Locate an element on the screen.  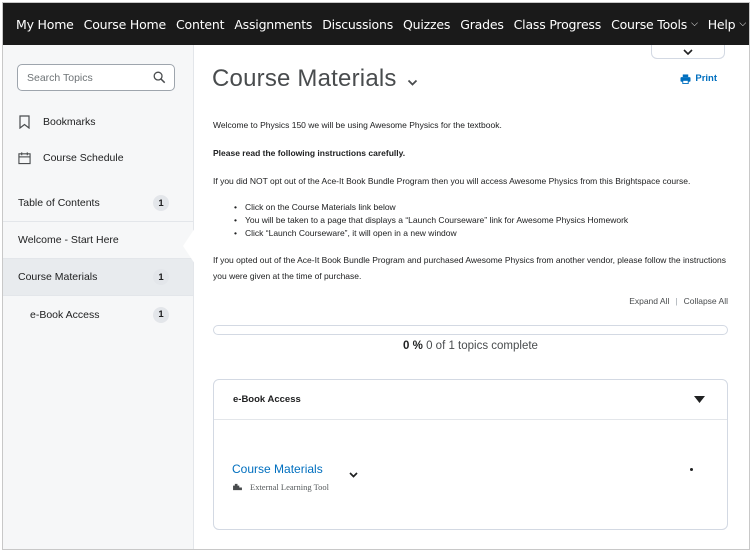
caret-down-icon is located at coordinates (699, 399).